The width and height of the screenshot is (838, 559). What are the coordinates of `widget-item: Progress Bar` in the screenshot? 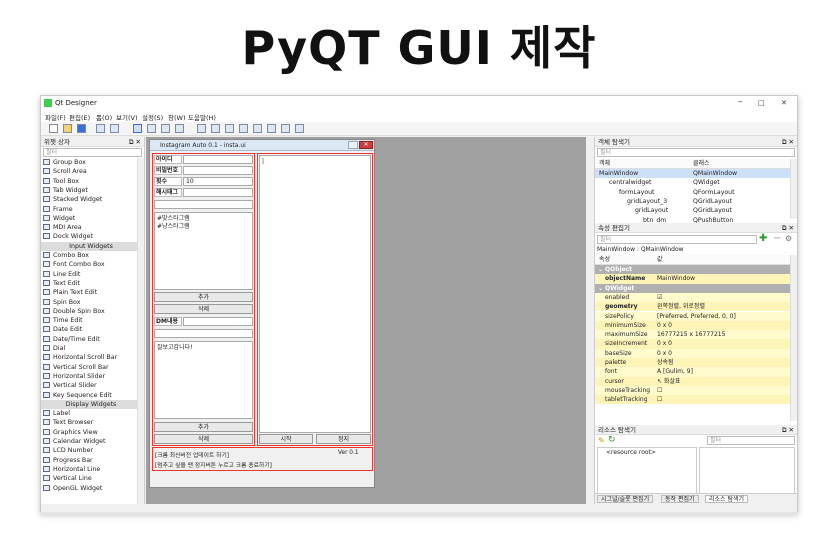 It's located at (68, 460).